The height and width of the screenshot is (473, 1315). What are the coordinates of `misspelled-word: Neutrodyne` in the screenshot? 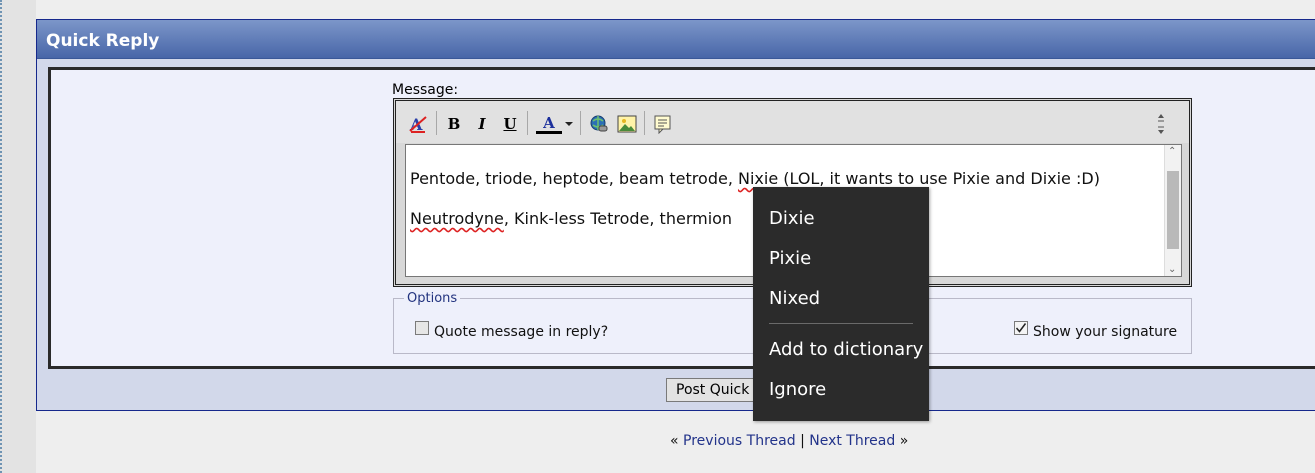 It's located at (457, 218).